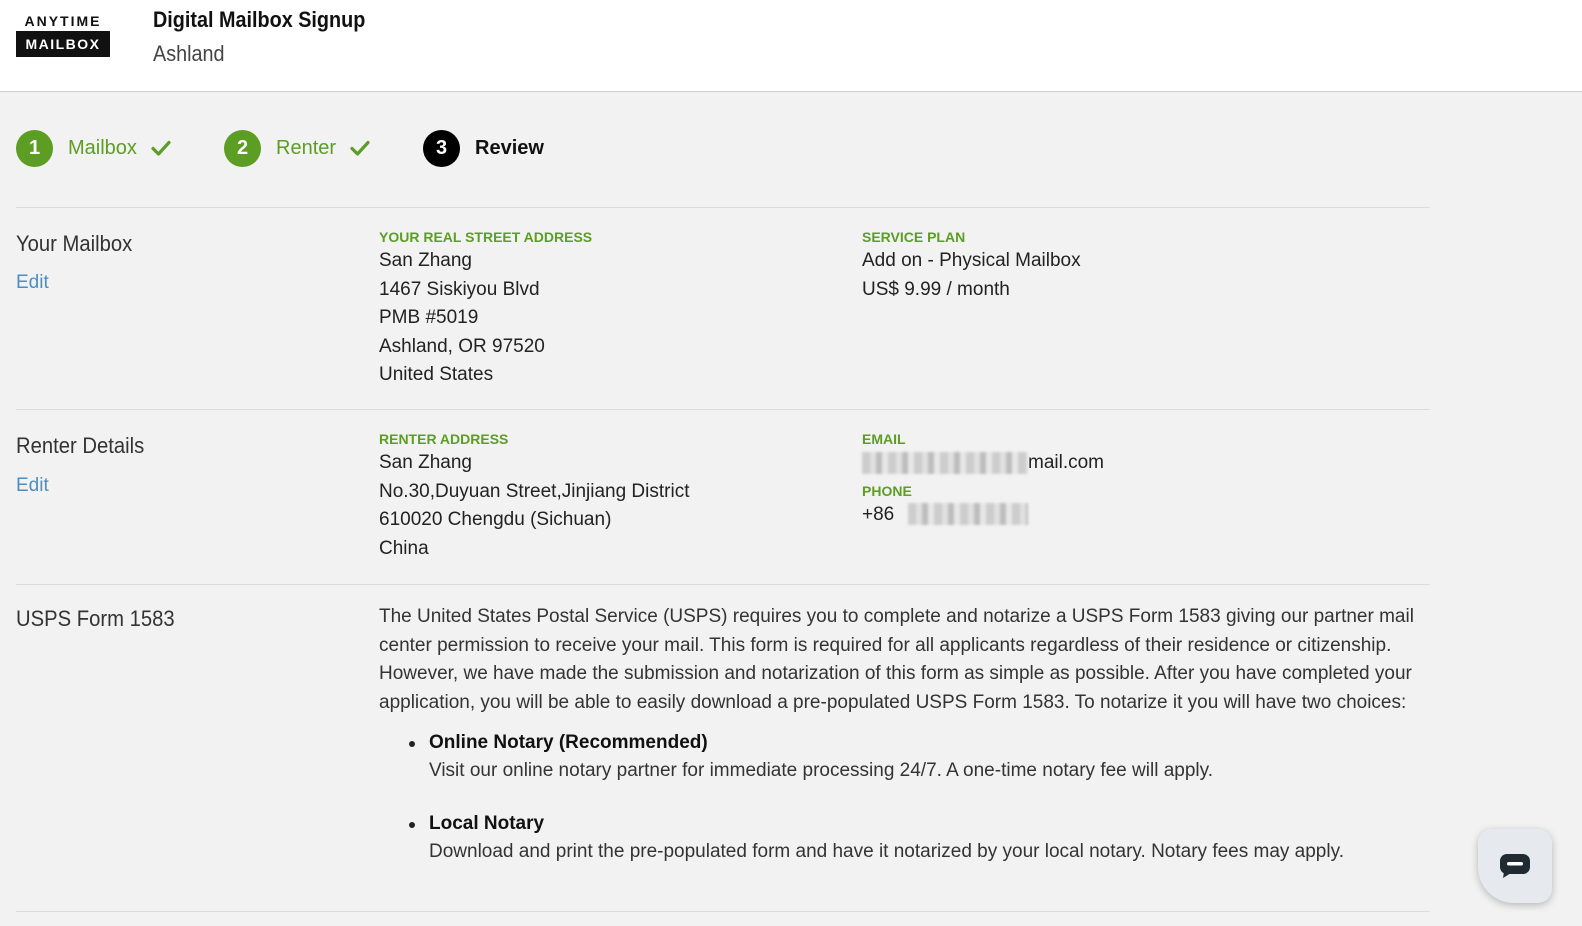 The width and height of the screenshot is (1582, 926). I want to click on plan-price: US$ 9.99 / month, so click(936, 289).